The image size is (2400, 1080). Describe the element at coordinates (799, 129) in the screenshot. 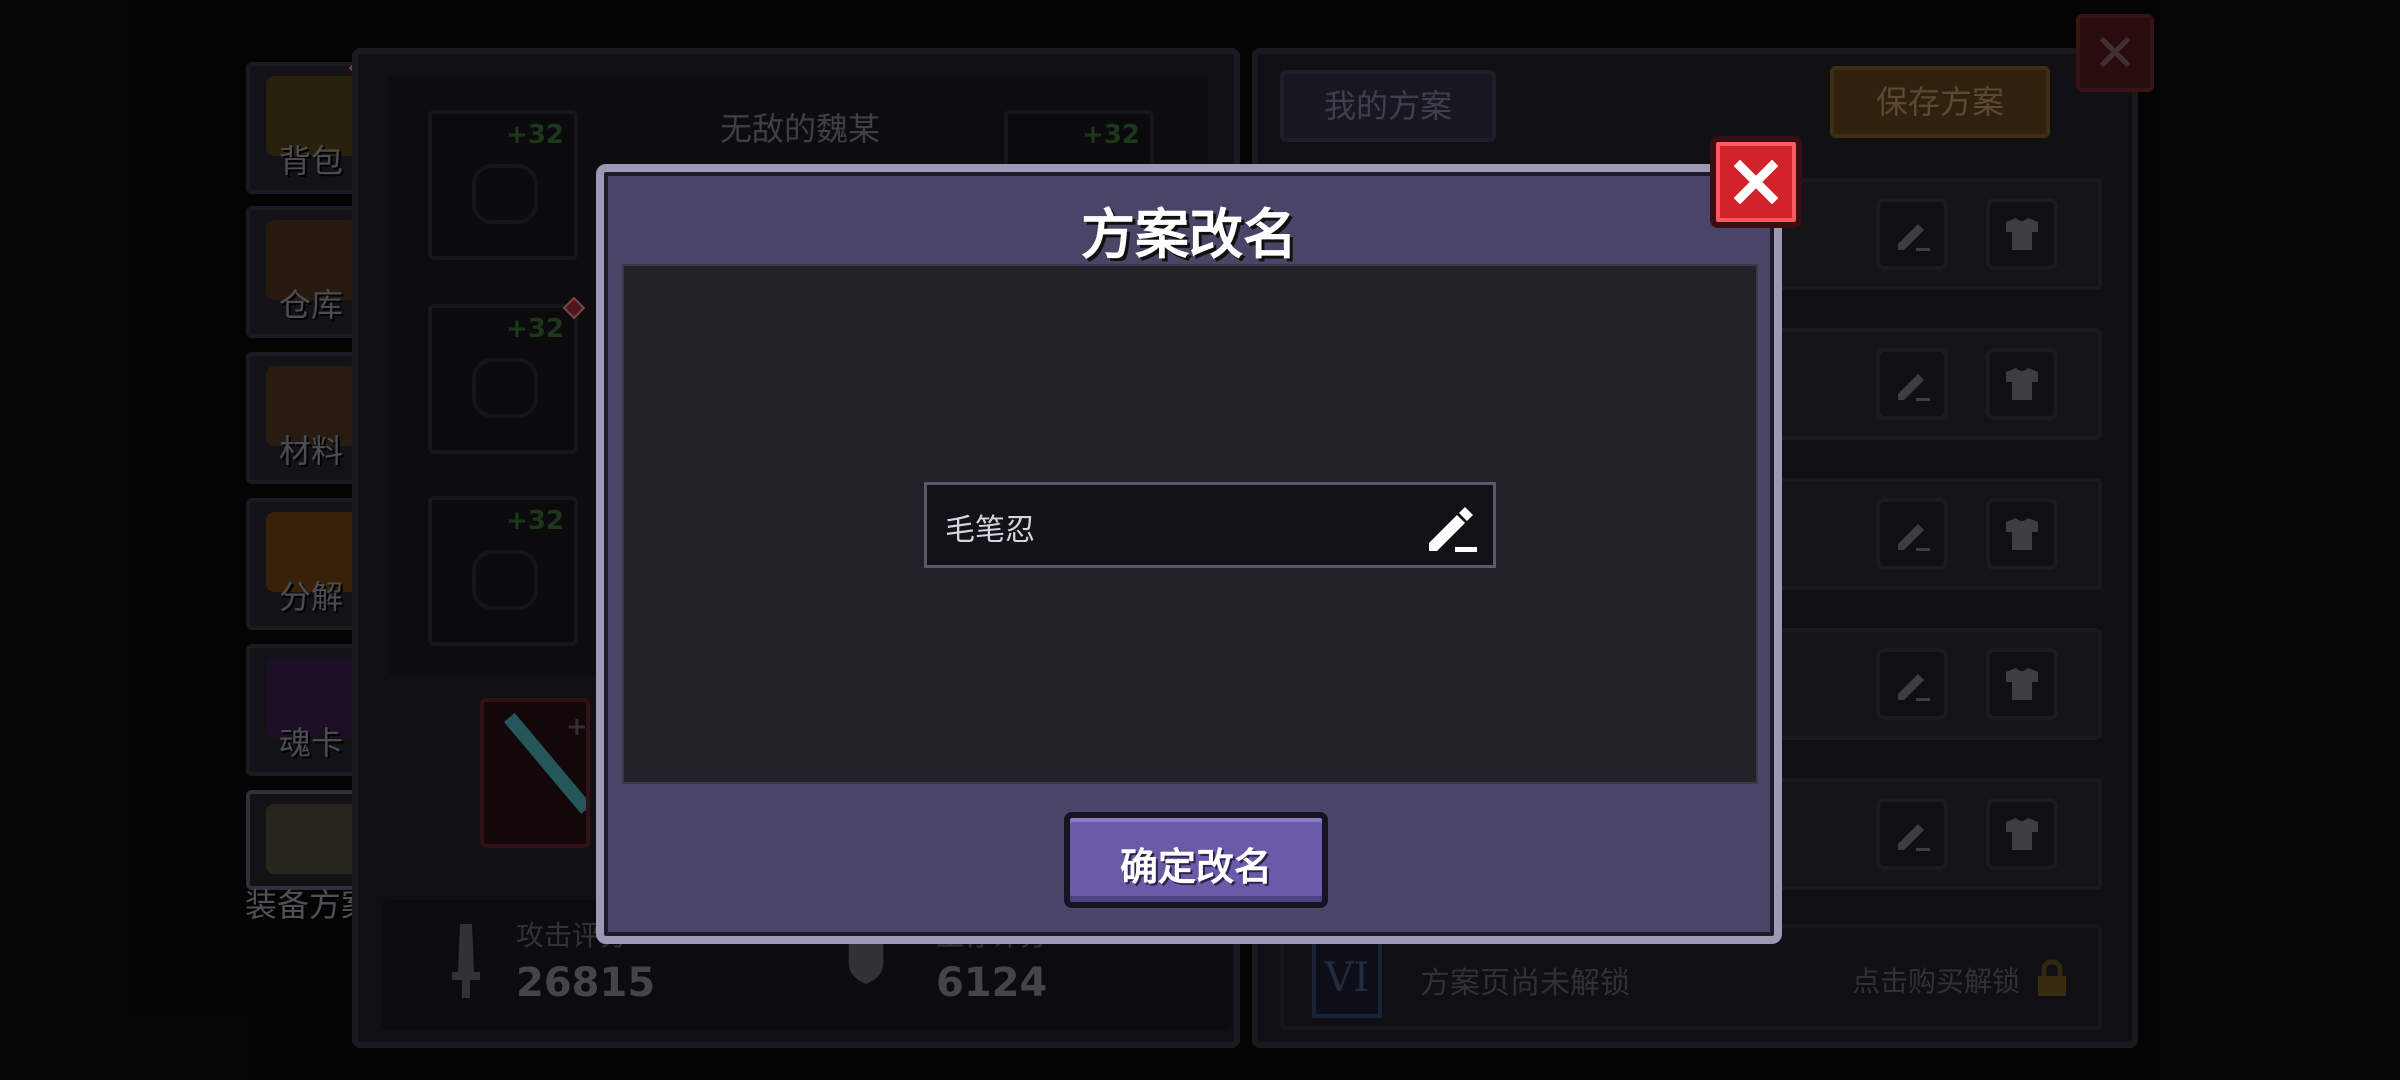

I see `player-name: 无敌的魏某` at that location.